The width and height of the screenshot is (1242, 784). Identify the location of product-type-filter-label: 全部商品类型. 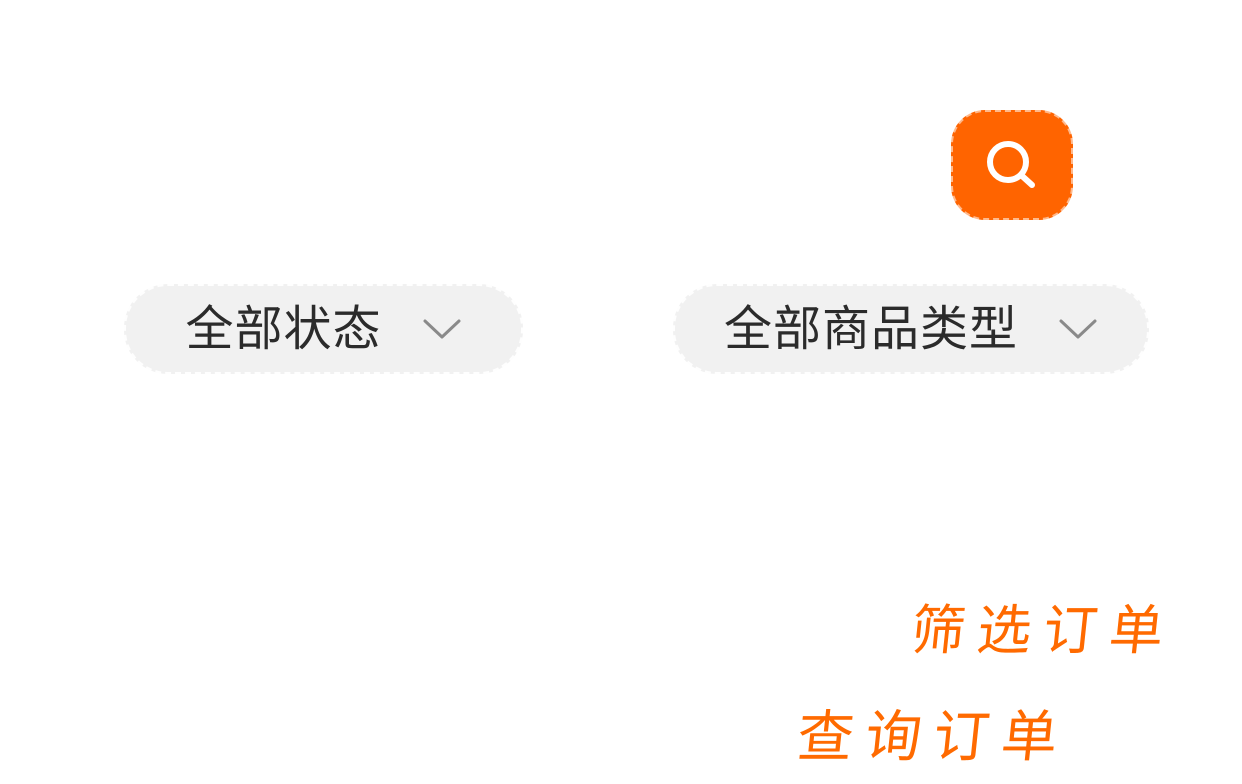
(870, 329).